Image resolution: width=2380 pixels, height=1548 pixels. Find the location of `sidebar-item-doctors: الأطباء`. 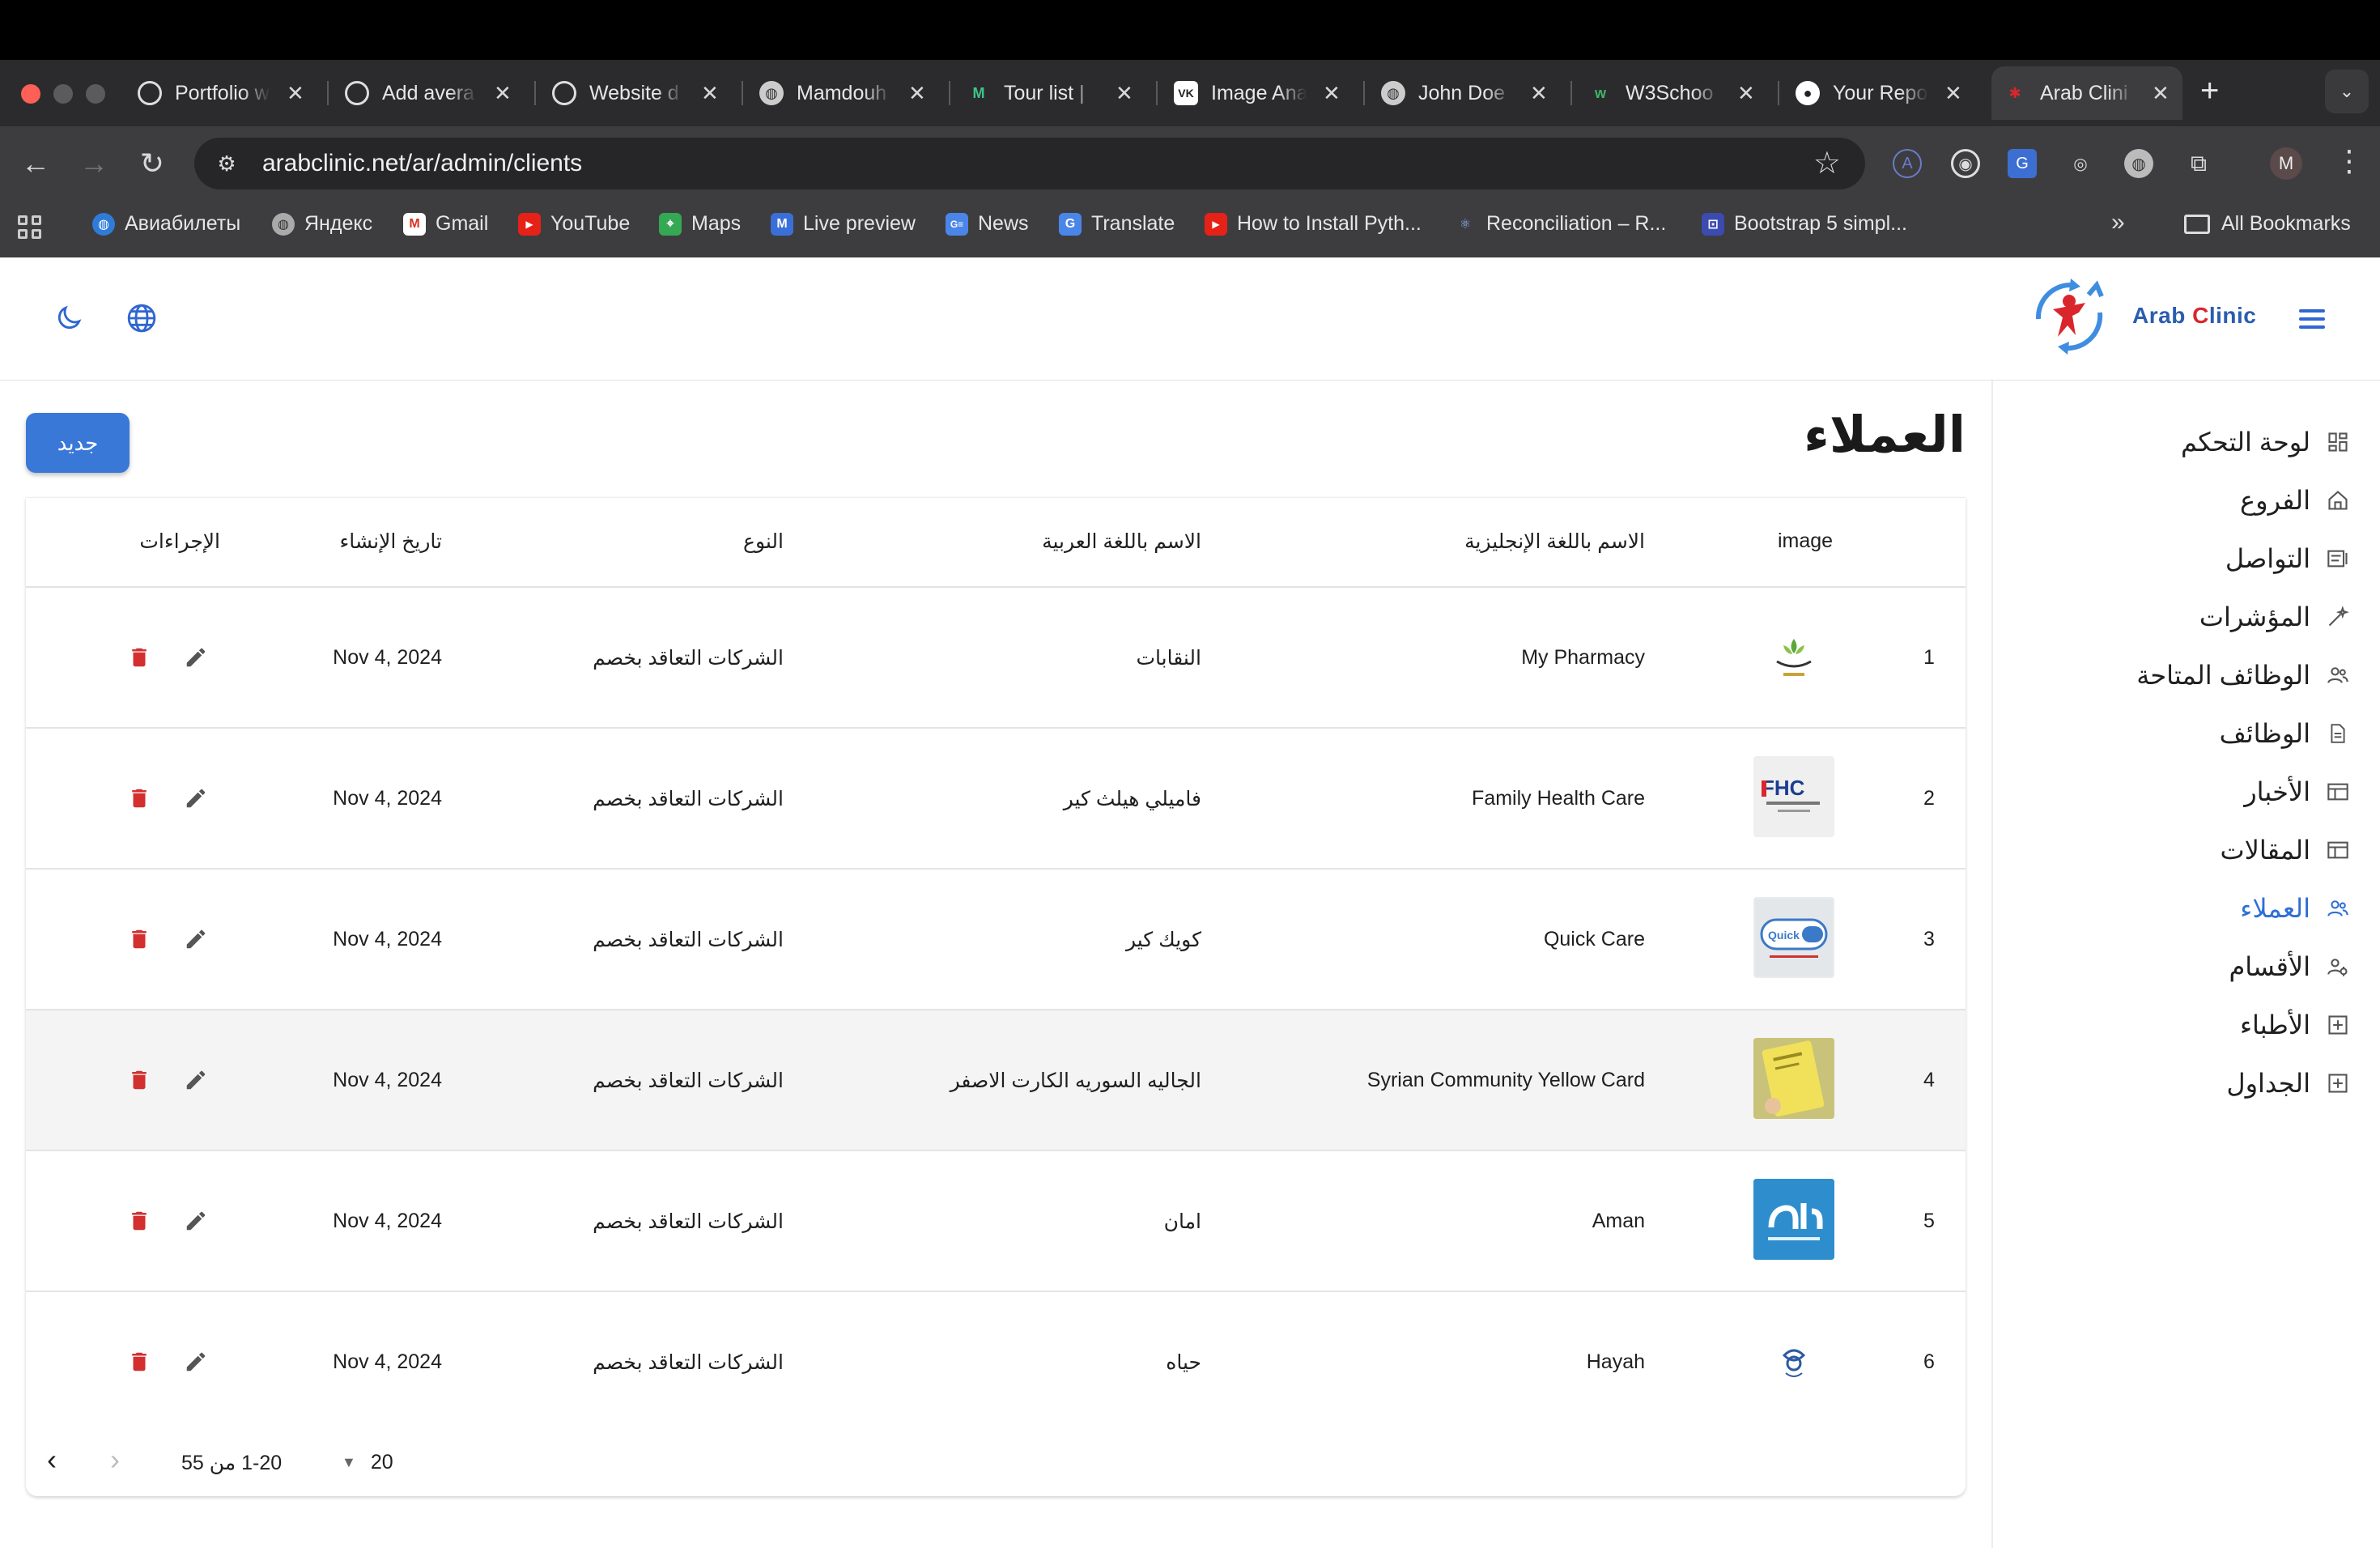

sidebar-item-doctors: الأطباء is located at coordinates (2295, 1025).